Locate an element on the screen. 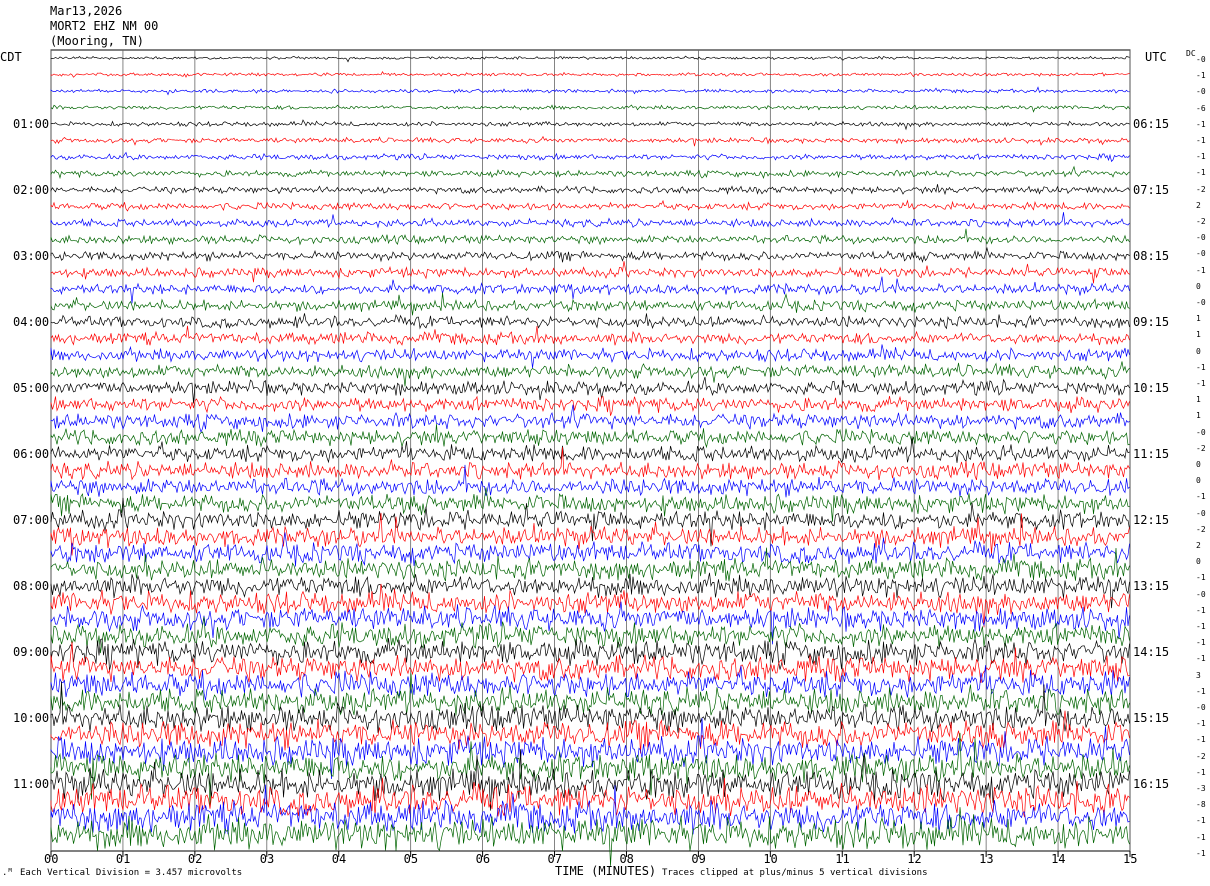 The width and height of the screenshot is (1210, 886). utc-hour-label: 13:15 is located at coordinates (1151, 586).